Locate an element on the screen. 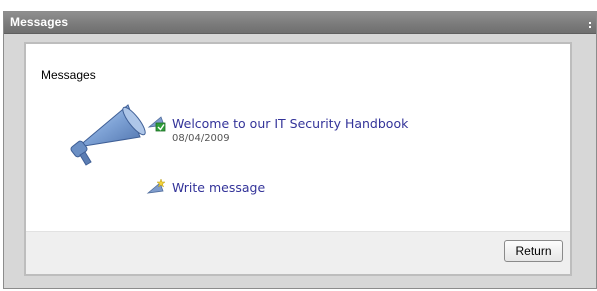 This screenshot has width=597, height=291. megaphone-icon is located at coordinates (108, 135).